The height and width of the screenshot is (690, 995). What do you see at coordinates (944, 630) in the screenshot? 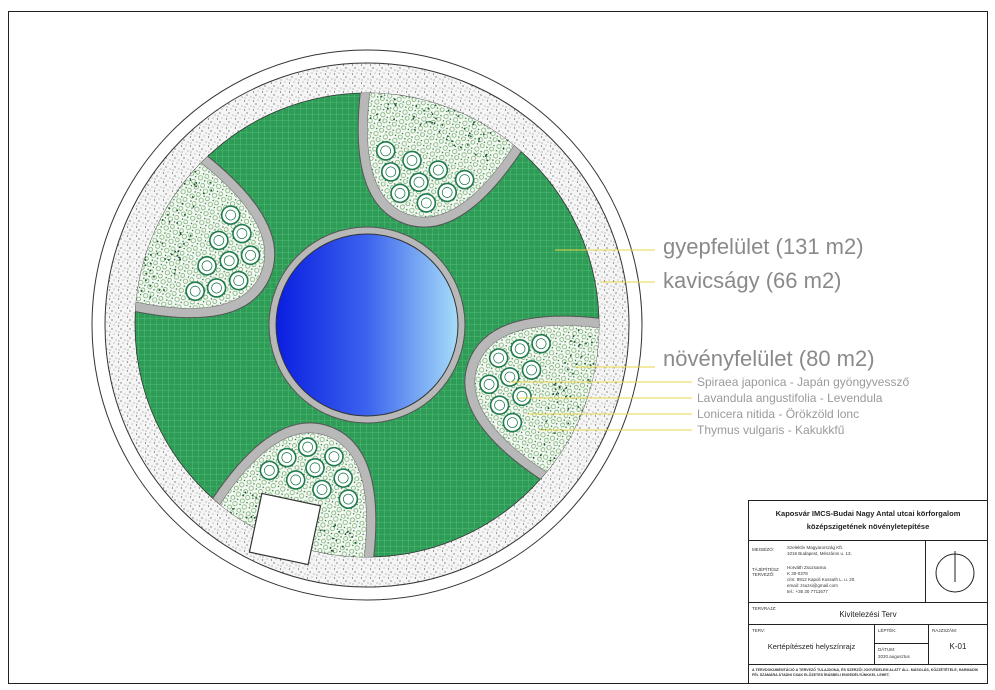
I see `drawing-no-caption: RAJZSZÁM:` at bounding box center [944, 630].